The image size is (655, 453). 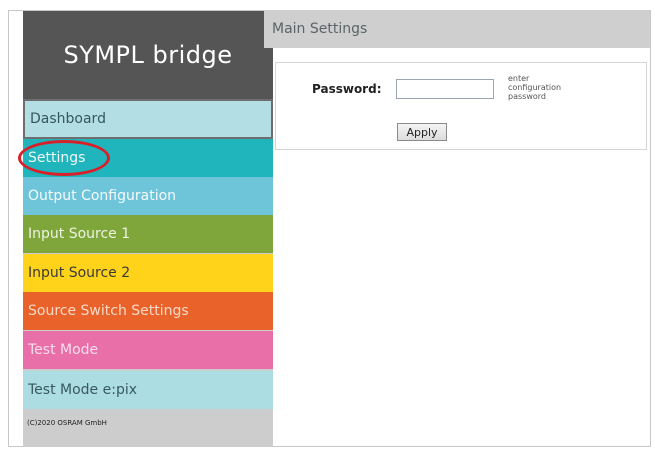 What do you see at coordinates (108, 311) in the screenshot?
I see `sidebar-item-label: Source Switch Settings` at bounding box center [108, 311].